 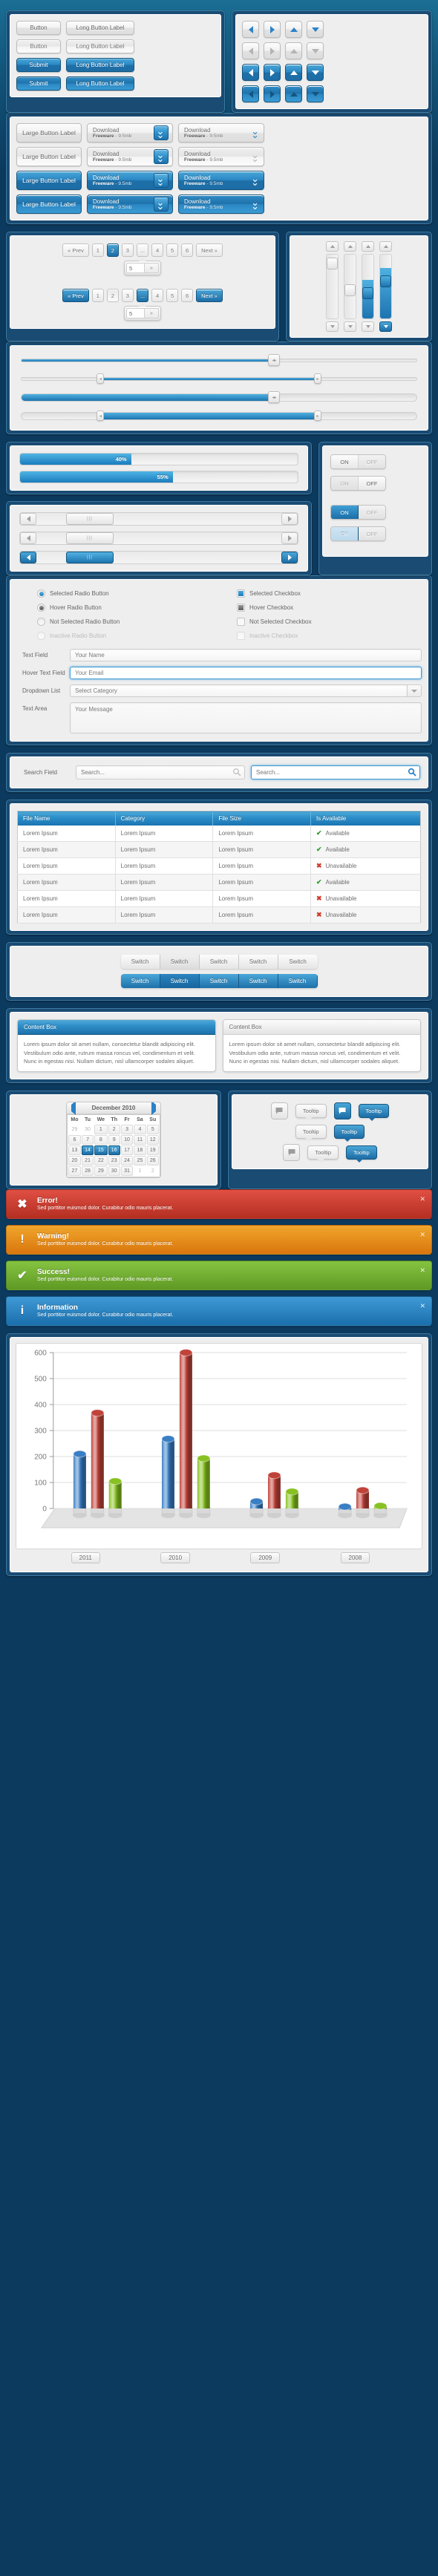 I want to click on calendar-day: 29, so click(x=101, y=1171).